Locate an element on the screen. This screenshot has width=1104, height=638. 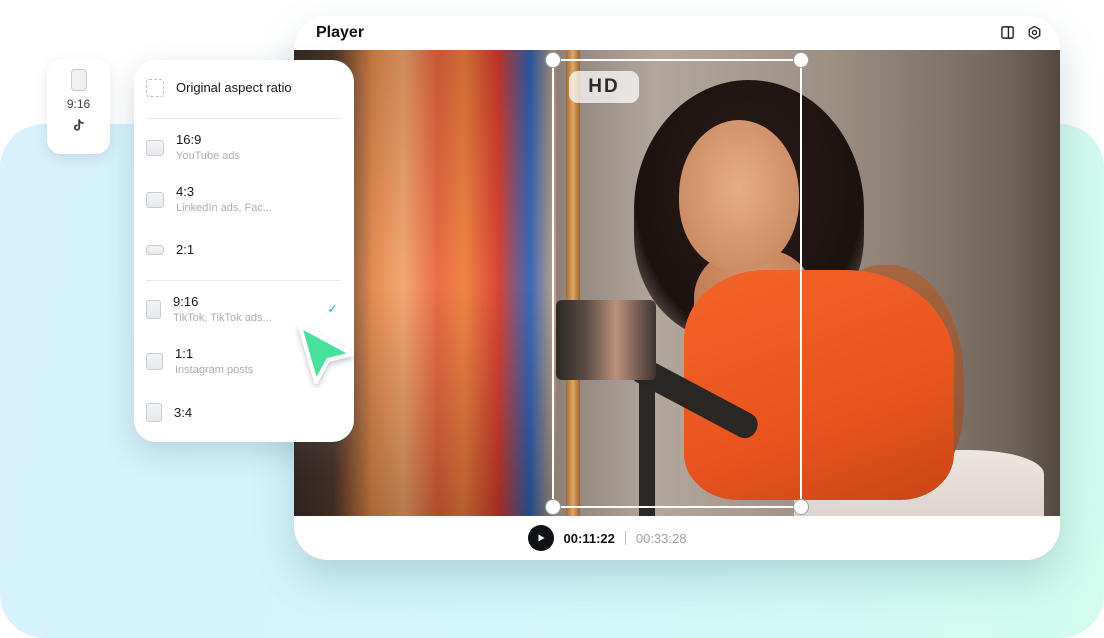
menu-item-sub: Instagram posts is located at coordinates (214, 370).